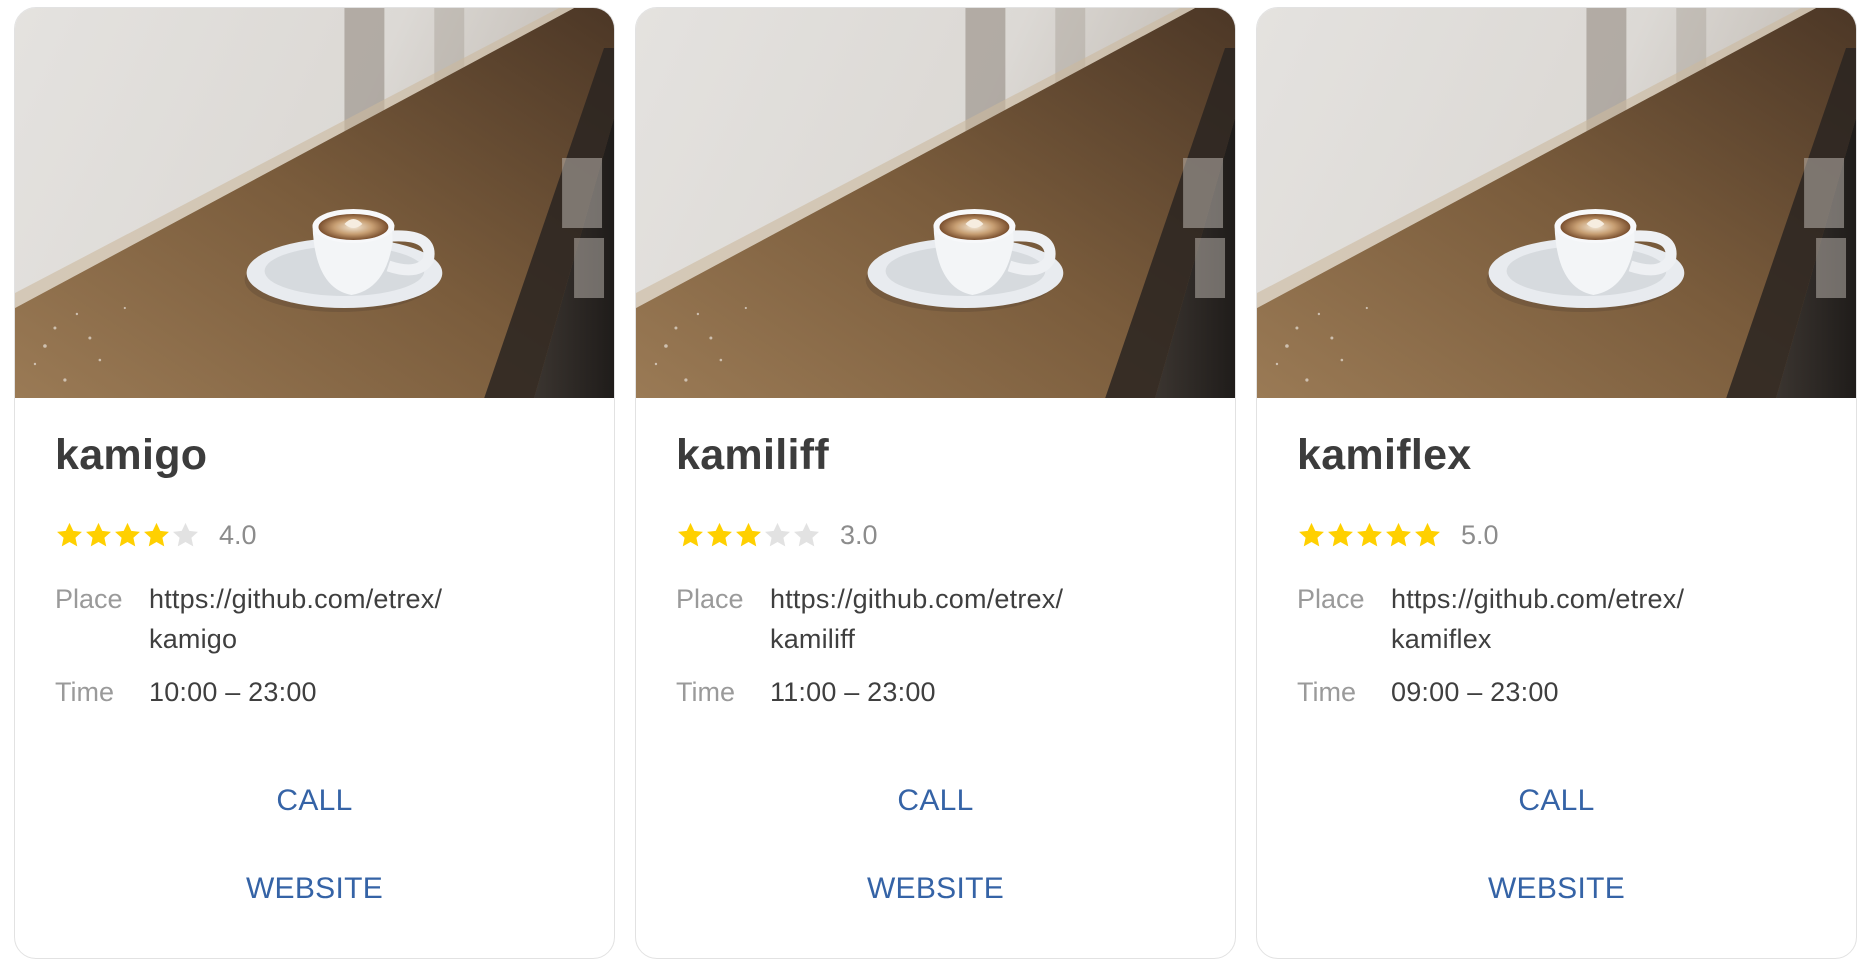 This screenshot has height=962, width=1870. Describe the element at coordinates (1384, 455) in the screenshot. I see `card-title: kamiflex` at that location.